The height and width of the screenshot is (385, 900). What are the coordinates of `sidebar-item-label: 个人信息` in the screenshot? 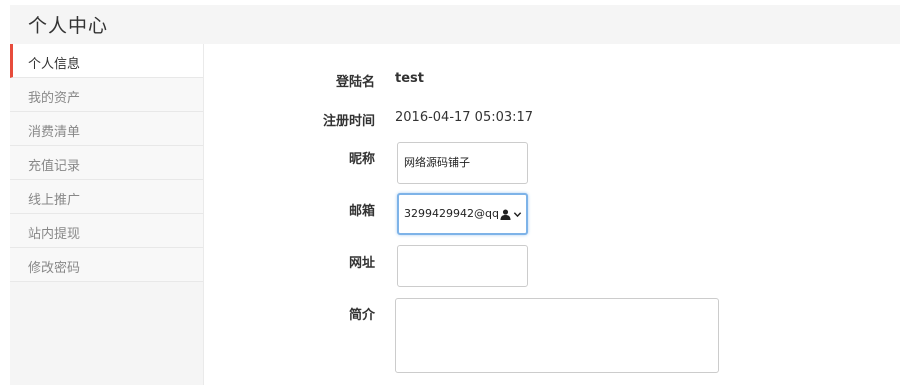 It's located at (54, 64).